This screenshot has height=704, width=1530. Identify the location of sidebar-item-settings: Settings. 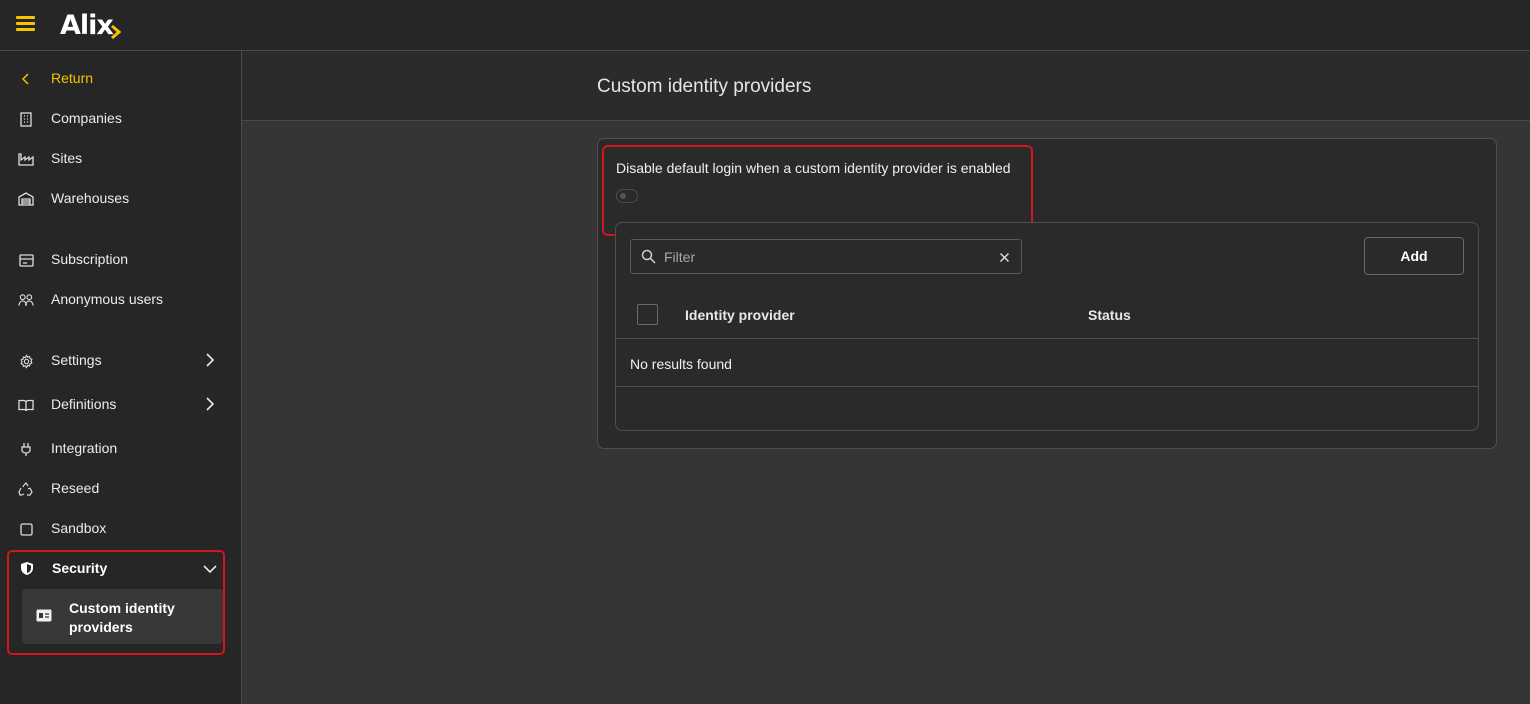
(120, 360).